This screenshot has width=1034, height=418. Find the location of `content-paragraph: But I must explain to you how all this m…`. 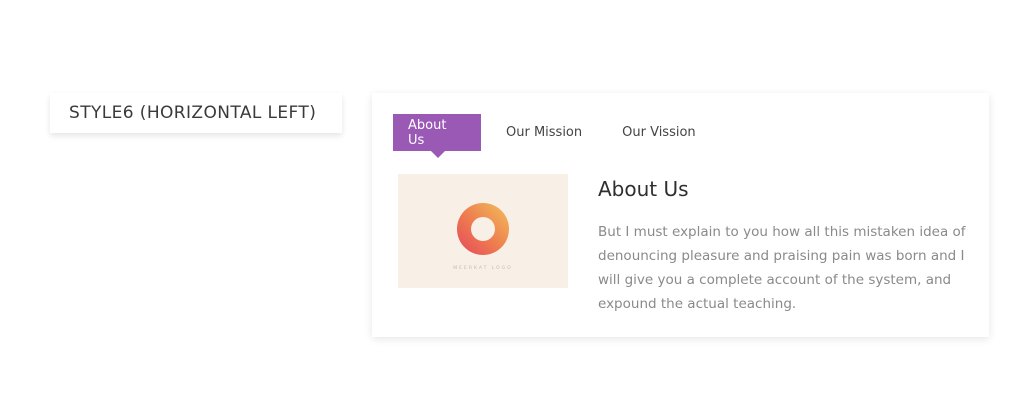

content-paragraph: But I must explain to you how all this m… is located at coordinates (782, 268).